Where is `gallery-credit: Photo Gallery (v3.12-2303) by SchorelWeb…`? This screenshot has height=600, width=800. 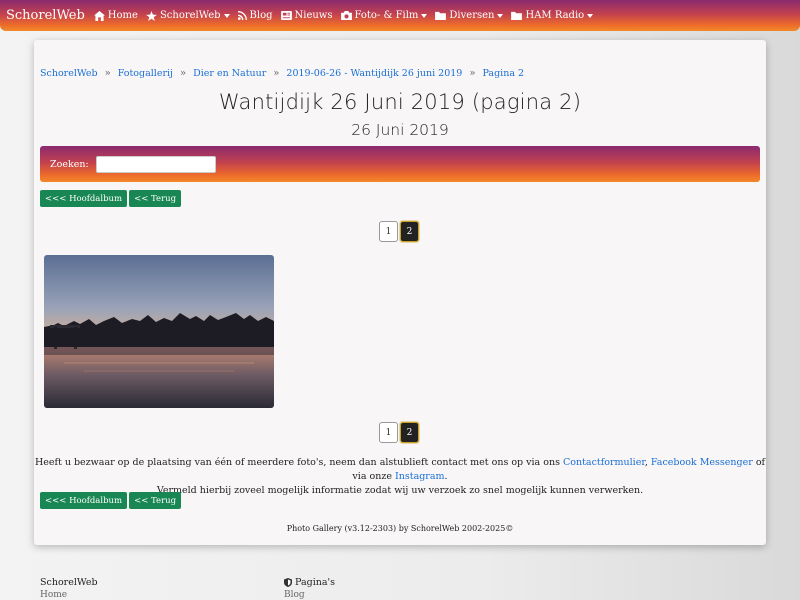 gallery-credit: Photo Gallery (v3.12-2303) by SchorelWeb… is located at coordinates (400, 528).